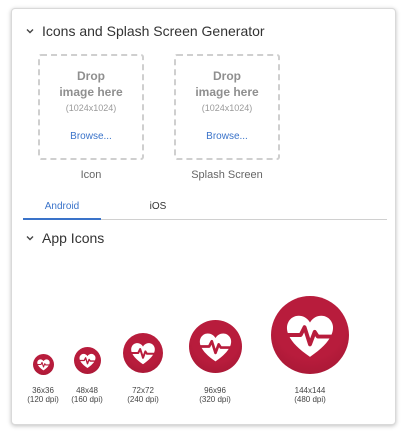 The width and height of the screenshot is (408, 433). Describe the element at coordinates (73, 238) in the screenshot. I see `section-title: App Icons` at that location.